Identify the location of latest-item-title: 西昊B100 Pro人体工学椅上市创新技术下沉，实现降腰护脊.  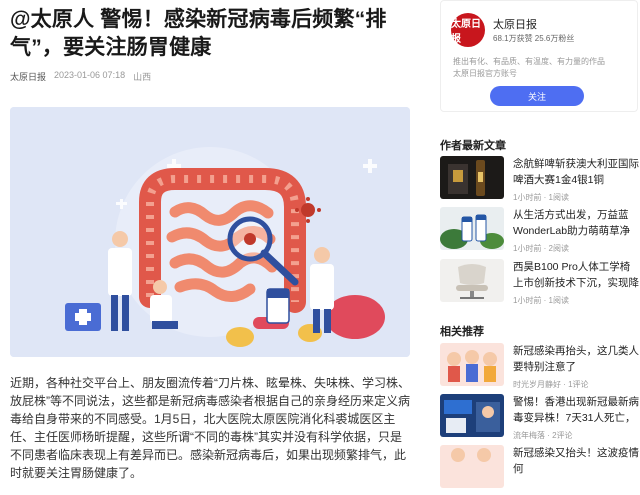
(576, 275).